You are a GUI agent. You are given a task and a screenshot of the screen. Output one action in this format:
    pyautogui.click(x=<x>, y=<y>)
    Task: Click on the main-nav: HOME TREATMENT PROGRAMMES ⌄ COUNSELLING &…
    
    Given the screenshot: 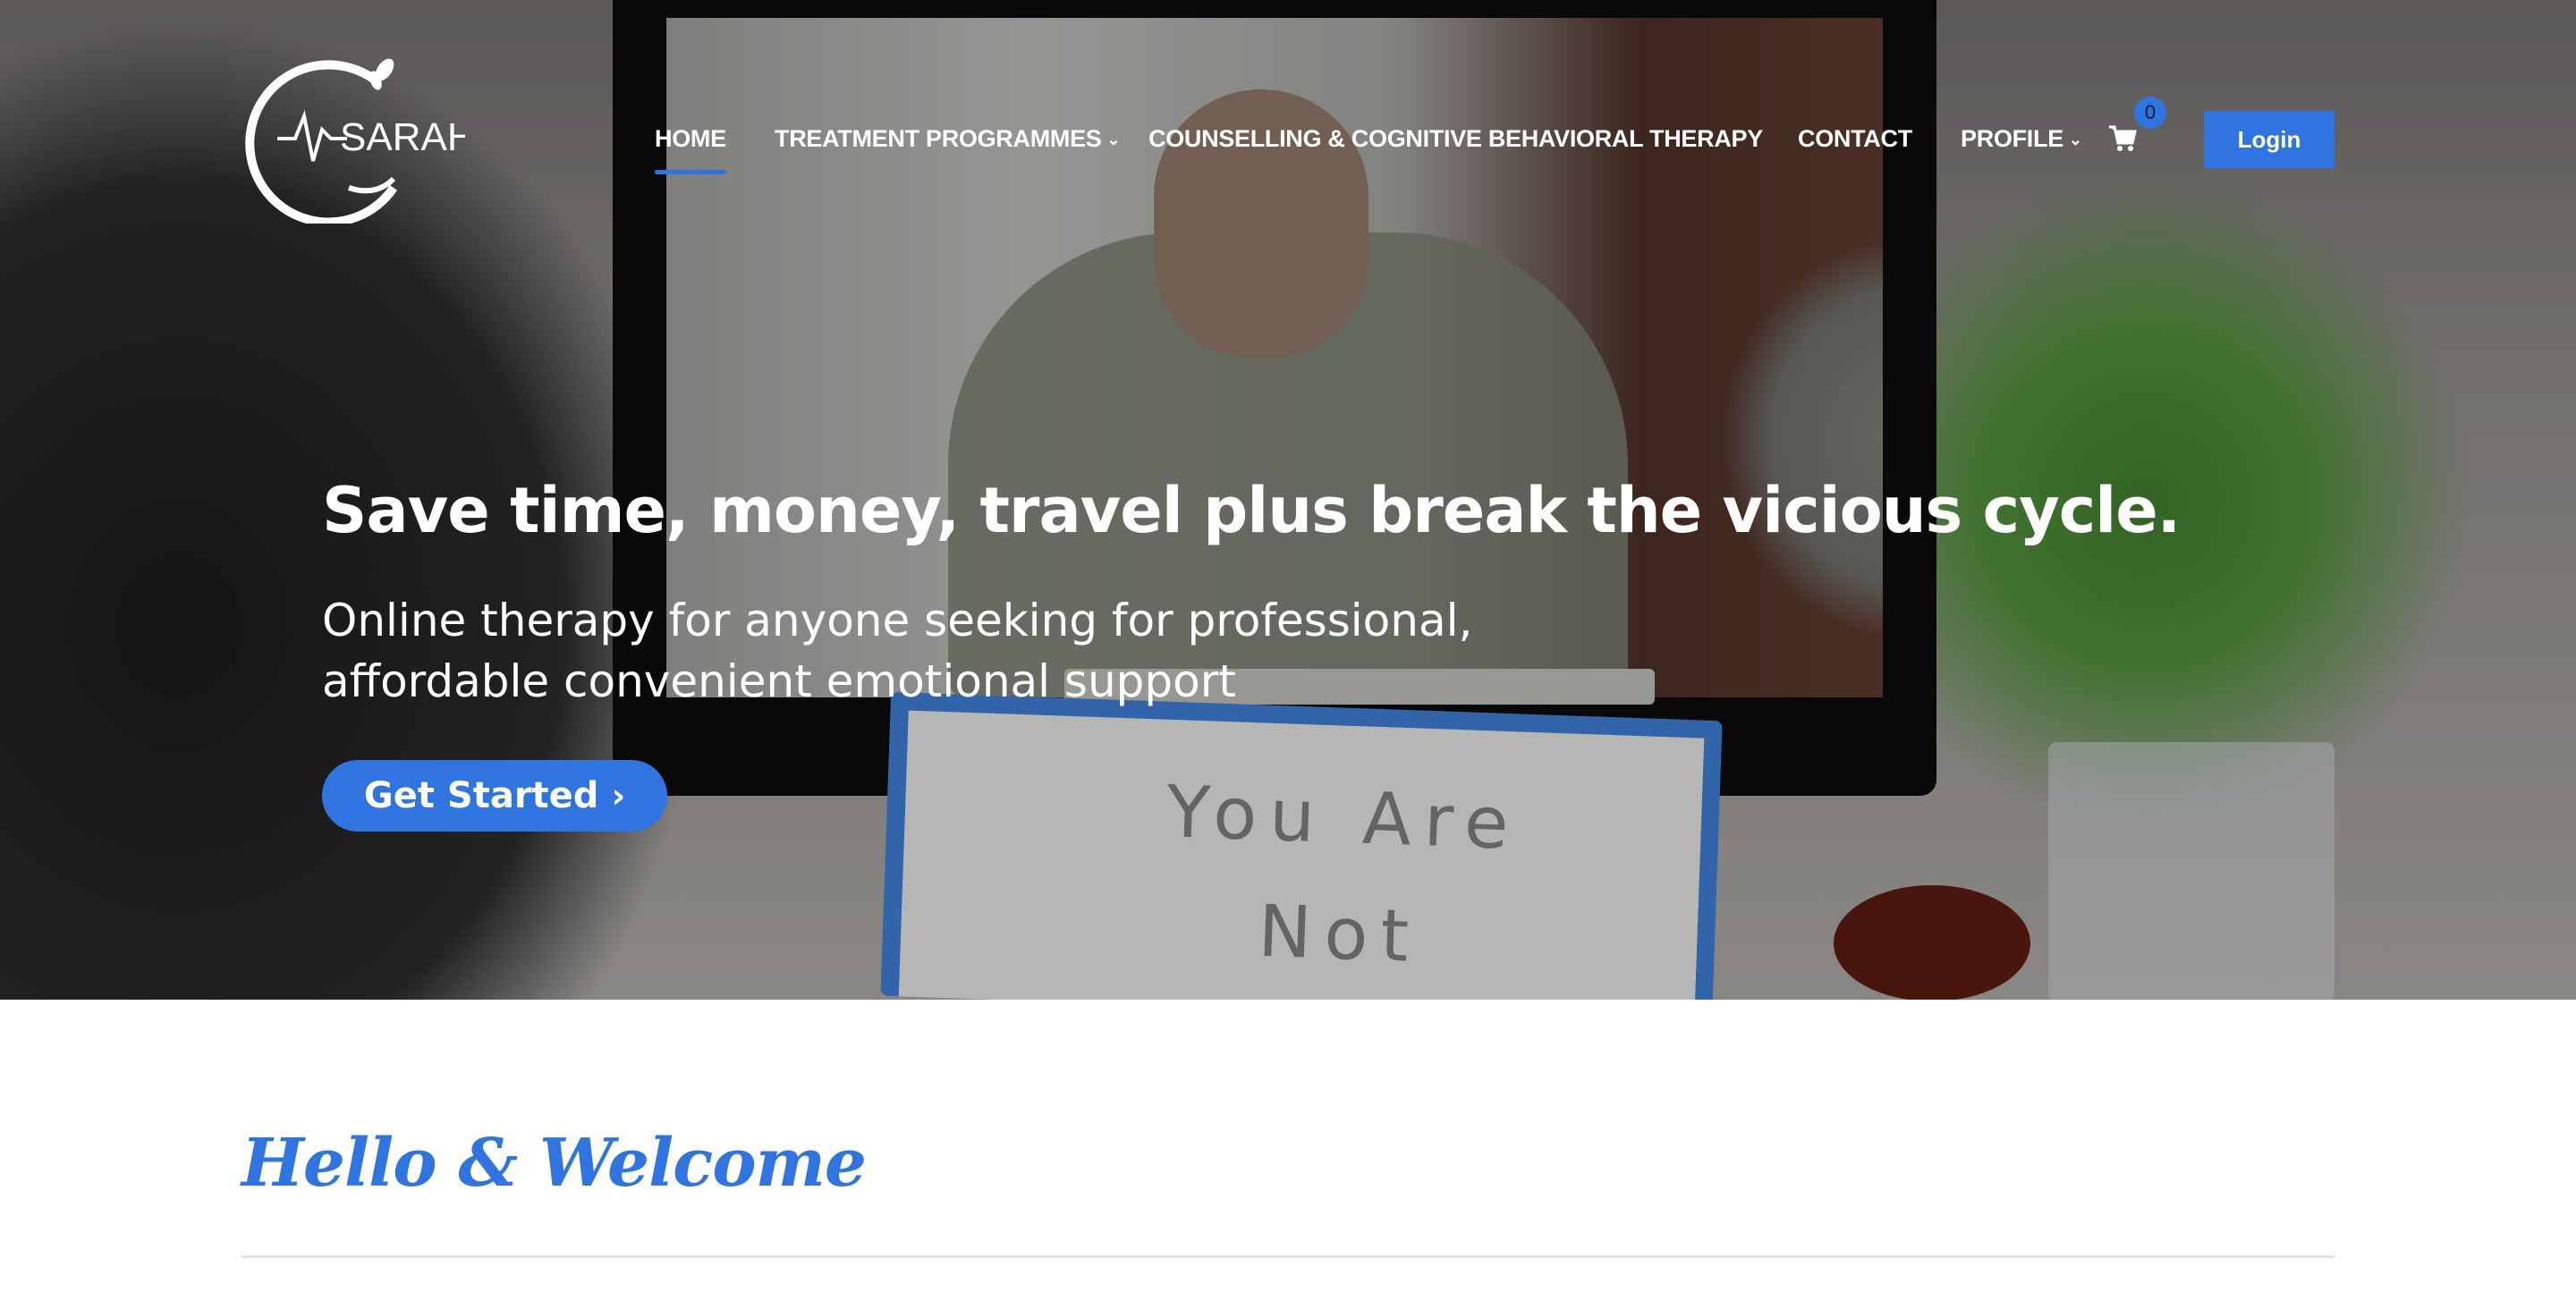 What is the action you would take?
    pyautogui.click(x=1288, y=89)
    